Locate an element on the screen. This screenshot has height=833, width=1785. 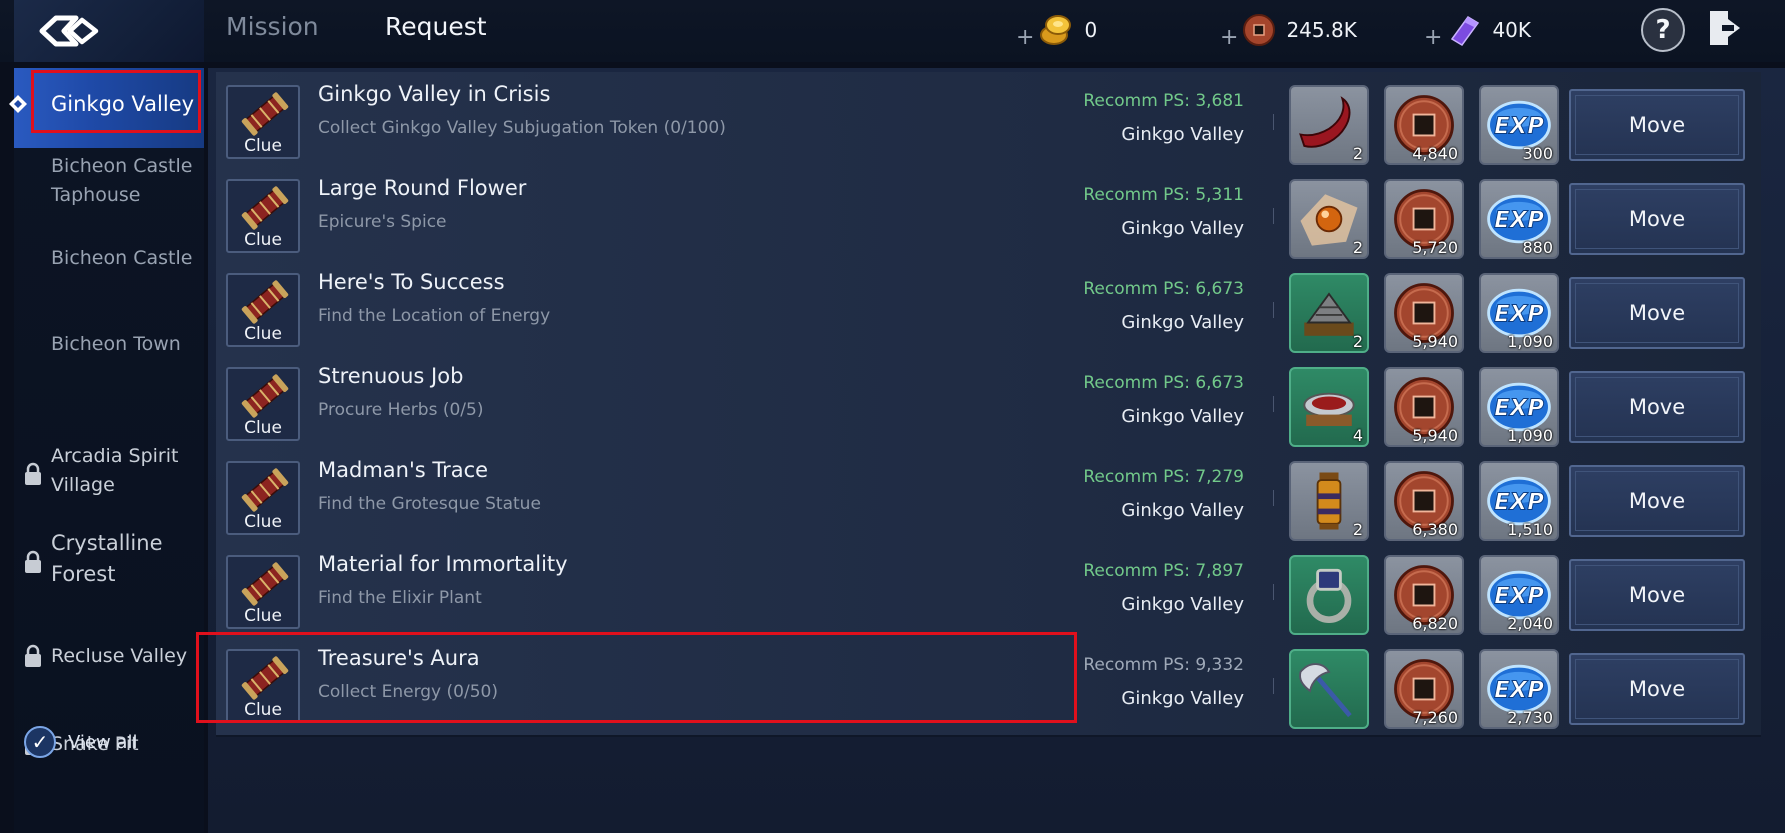
currency-crystal: + 40K is located at coordinates (1477, 31).